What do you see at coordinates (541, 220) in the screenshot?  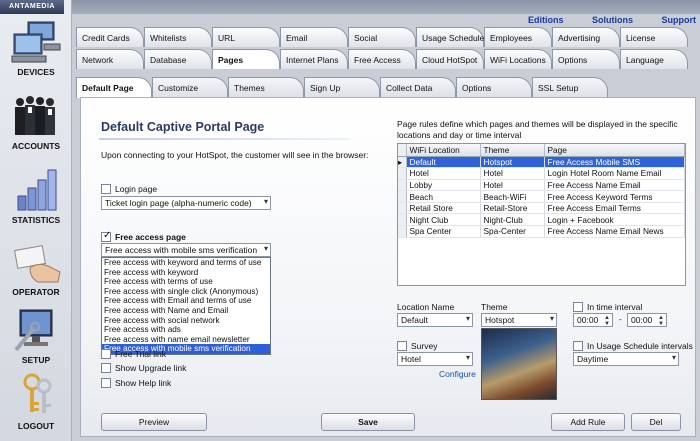 I see `table-row: Night Club Night-Club Login + Facebook` at bounding box center [541, 220].